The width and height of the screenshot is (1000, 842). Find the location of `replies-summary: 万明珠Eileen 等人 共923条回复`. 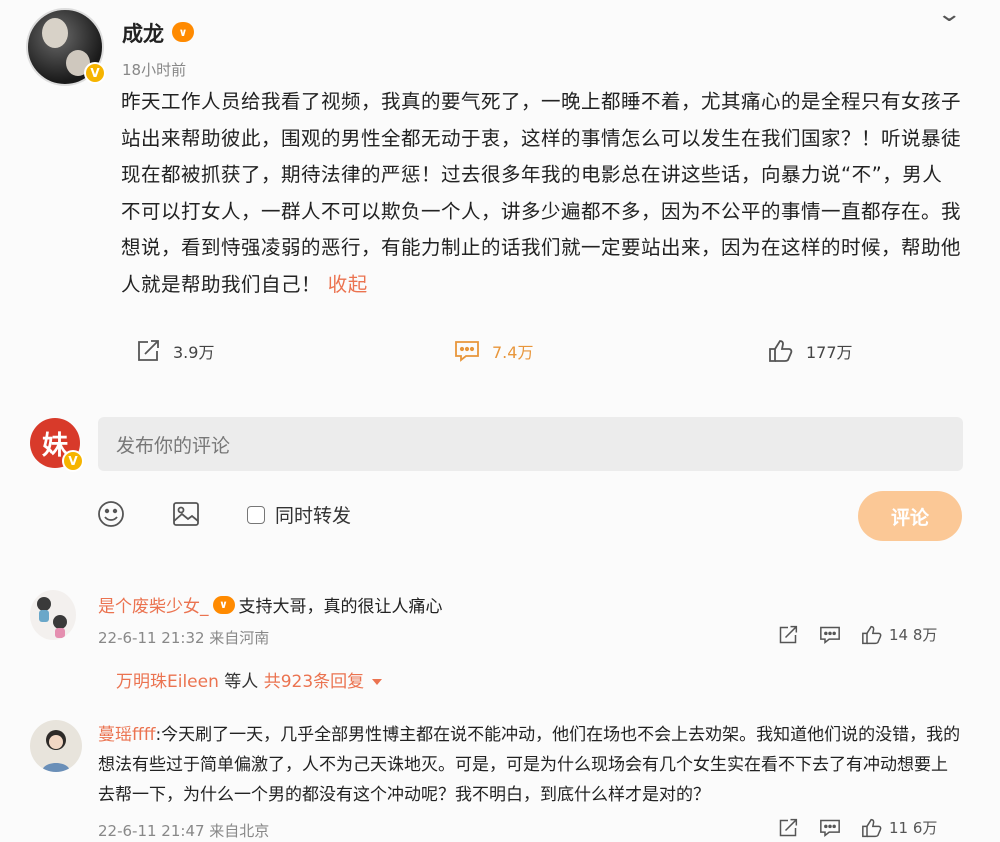

replies-summary: 万明珠Eileen 等人 共923条回复 is located at coordinates (249, 679).